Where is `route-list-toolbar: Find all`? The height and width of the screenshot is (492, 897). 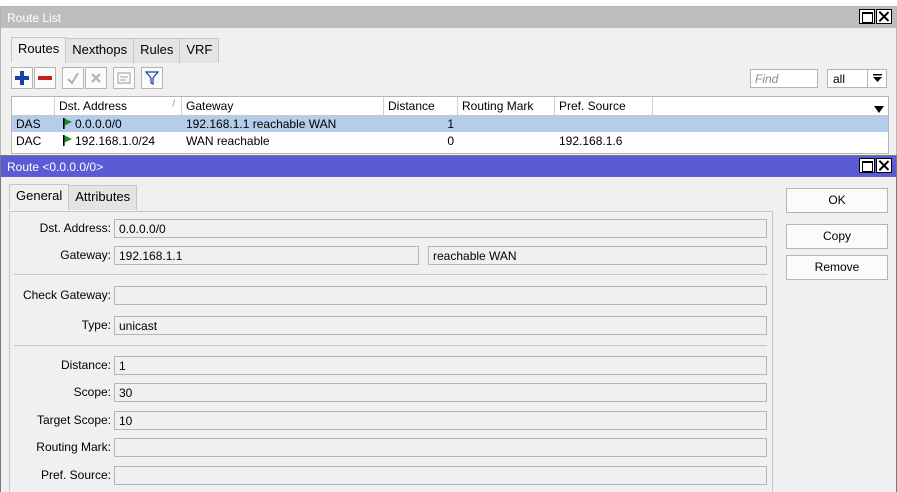
route-list-toolbar: Find all is located at coordinates (450, 79).